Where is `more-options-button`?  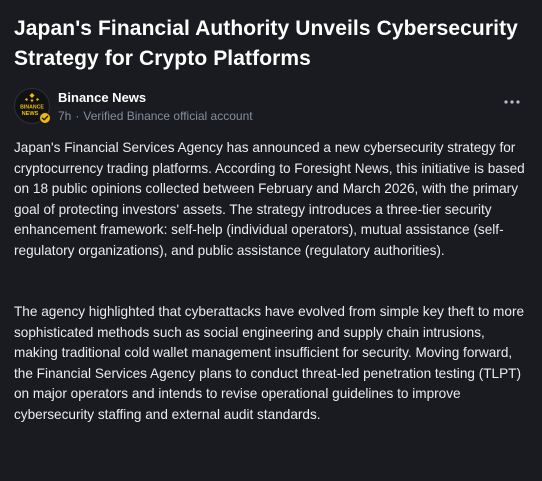 more-options-button is located at coordinates (512, 102).